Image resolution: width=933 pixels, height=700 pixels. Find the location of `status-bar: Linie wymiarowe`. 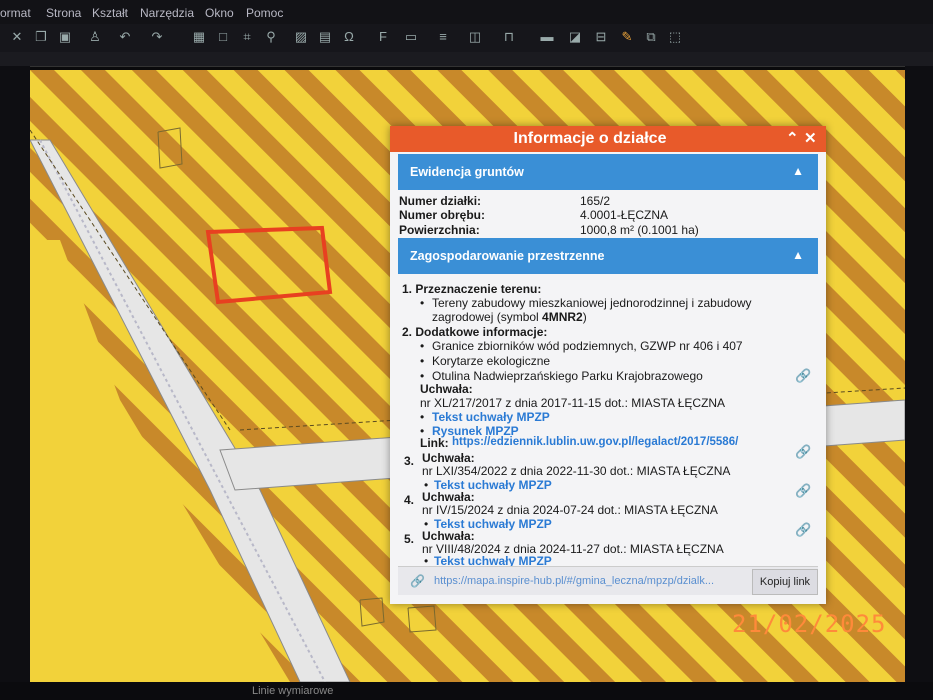

status-bar: Linie wymiarowe is located at coordinates (466, 691).